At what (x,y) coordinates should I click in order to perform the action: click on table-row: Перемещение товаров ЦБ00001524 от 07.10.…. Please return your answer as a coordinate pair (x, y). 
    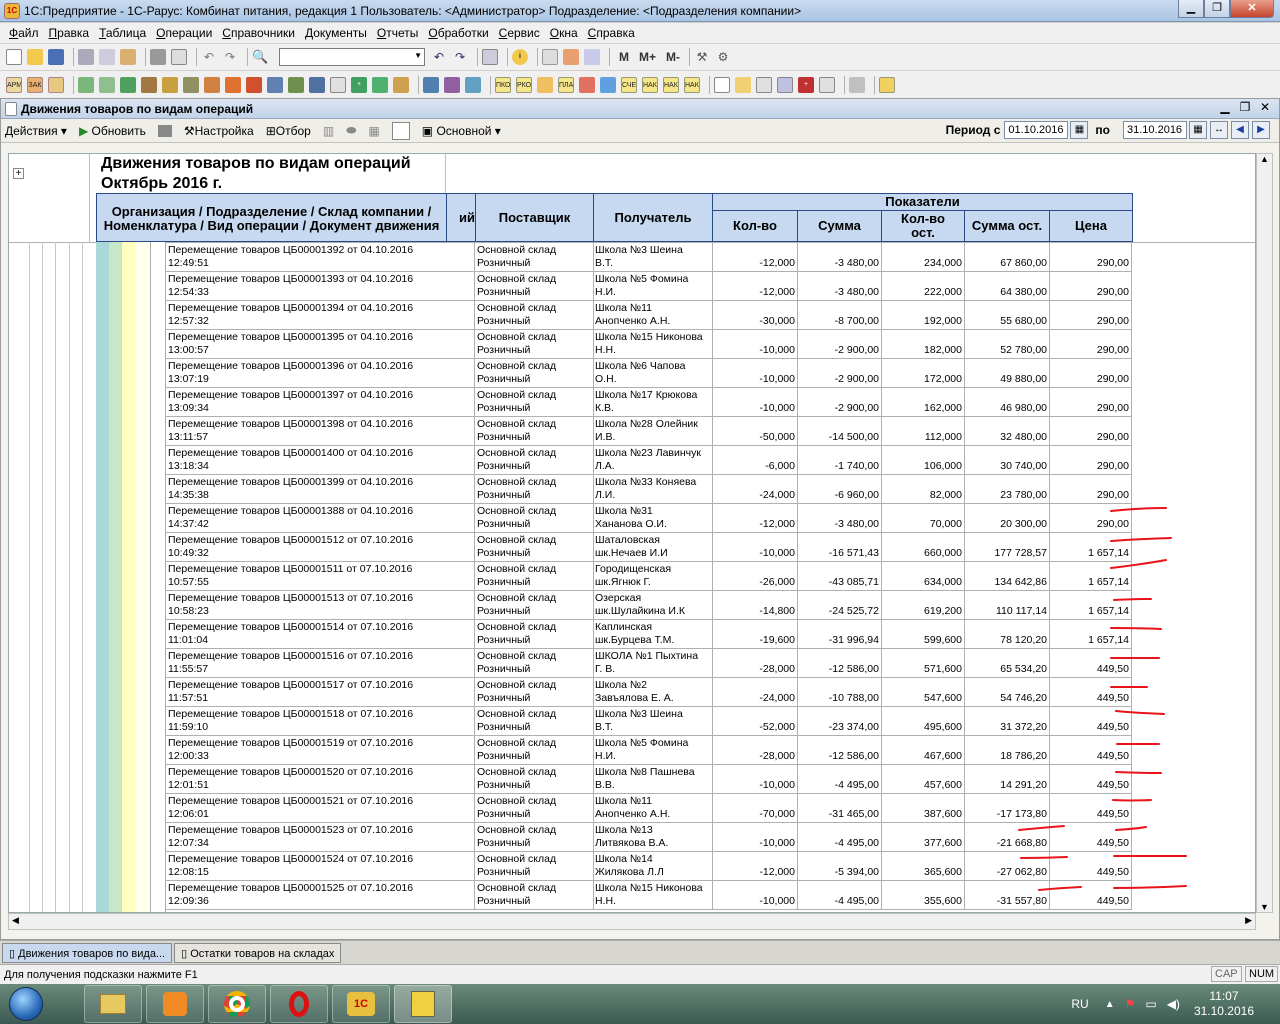
    Looking at the image, I should click on (649, 866).